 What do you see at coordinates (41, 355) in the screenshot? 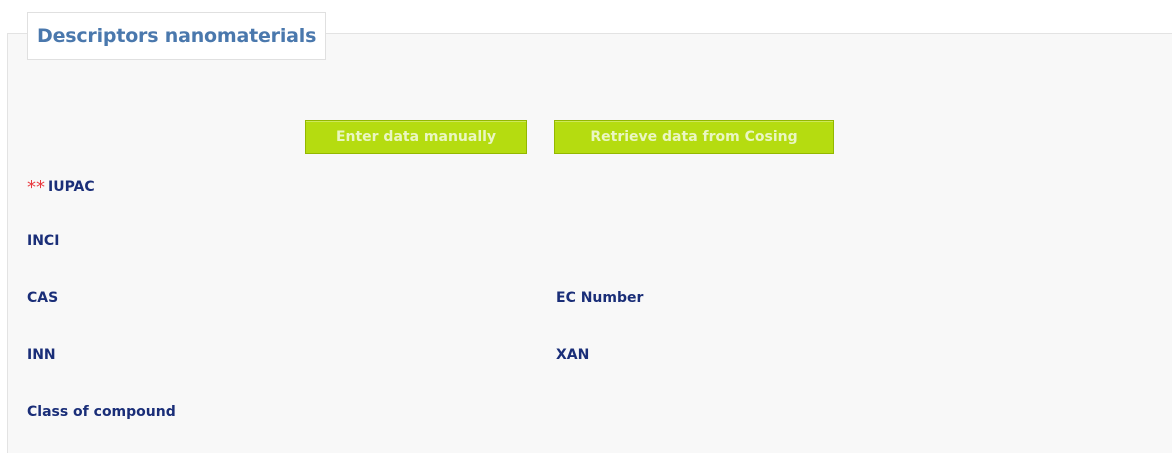
I see `inn-label: INN` at bounding box center [41, 355].